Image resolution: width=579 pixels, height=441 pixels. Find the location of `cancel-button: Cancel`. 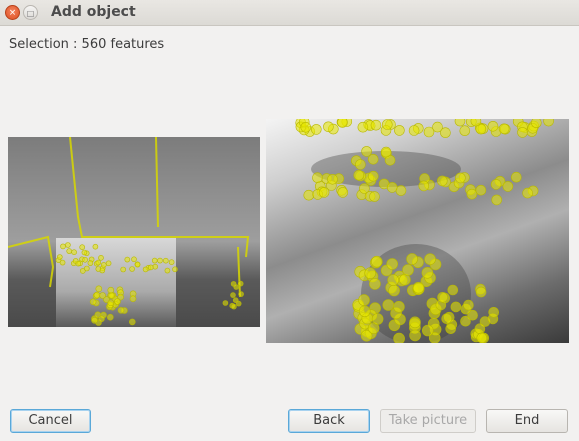

cancel-button: Cancel is located at coordinates (50, 421).